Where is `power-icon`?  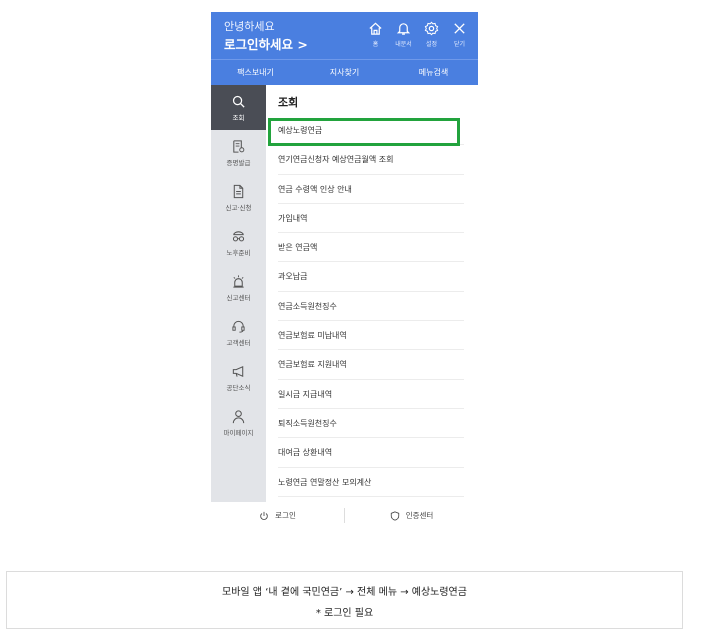 power-icon is located at coordinates (264, 515).